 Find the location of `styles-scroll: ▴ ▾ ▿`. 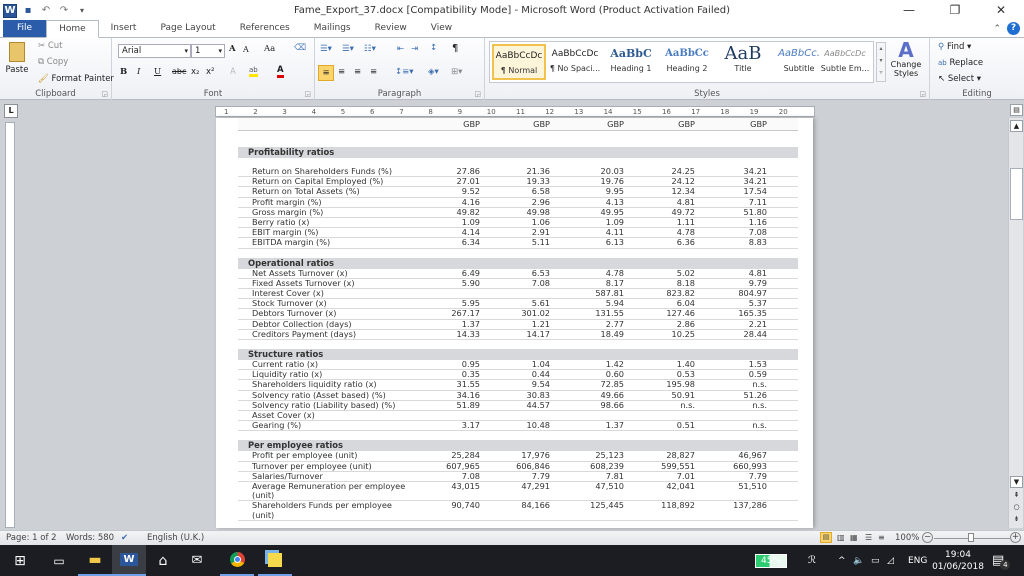

styles-scroll: ▴ ▾ ▿ is located at coordinates (881, 62).